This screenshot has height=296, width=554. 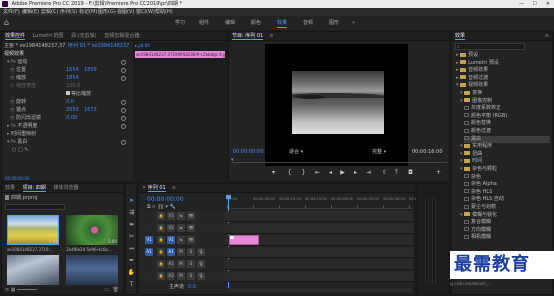 I want to click on opacity-row: ▸ fx 不透明度, so click(x=22, y=126).